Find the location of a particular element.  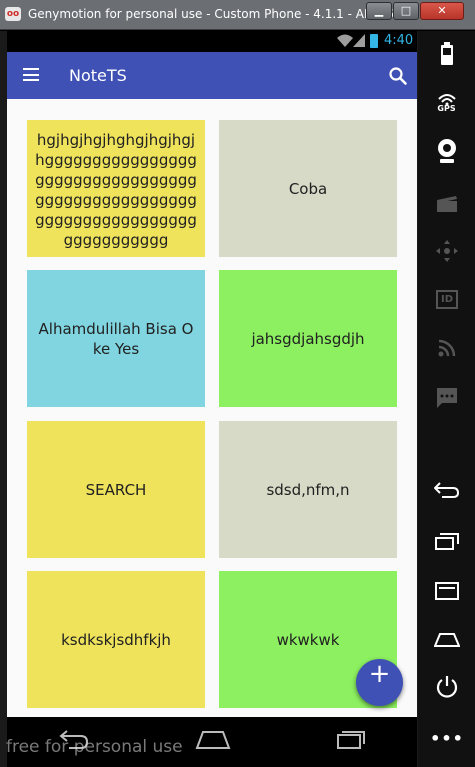

signal-icon is located at coordinates (359, 40).